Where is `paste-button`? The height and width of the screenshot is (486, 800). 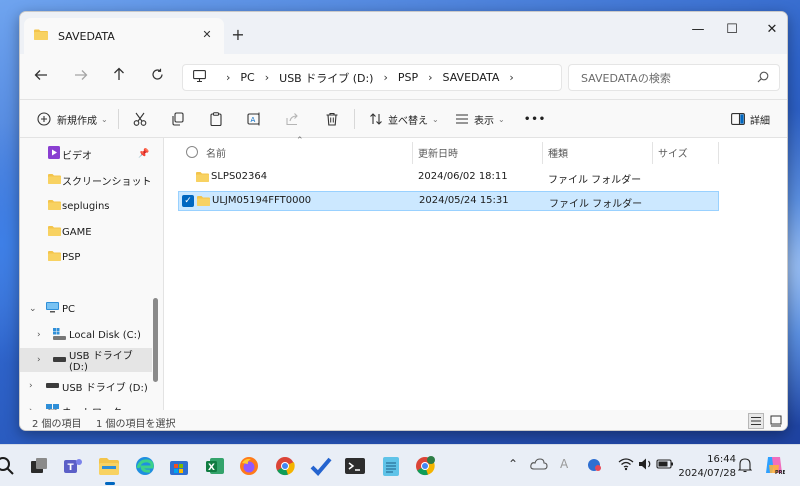 paste-button is located at coordinates (216, 119).